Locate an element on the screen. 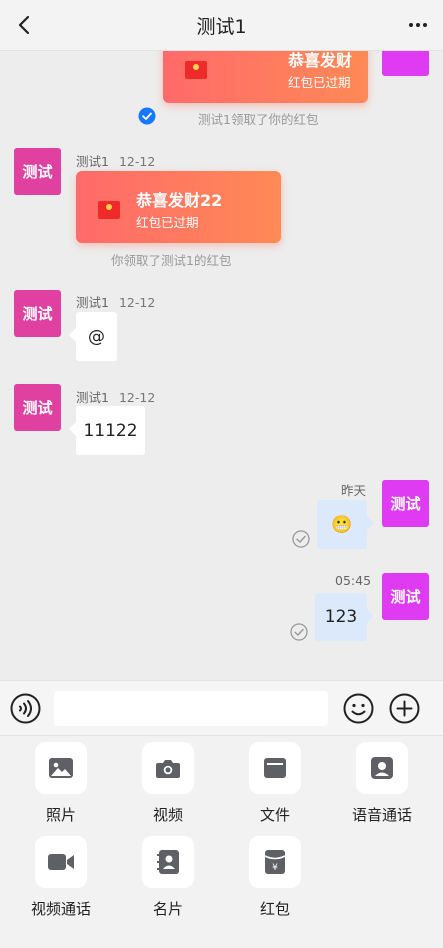 The height and width of the screenshot is (948, 443). more-options-icon is located at coordinates (418, 25).